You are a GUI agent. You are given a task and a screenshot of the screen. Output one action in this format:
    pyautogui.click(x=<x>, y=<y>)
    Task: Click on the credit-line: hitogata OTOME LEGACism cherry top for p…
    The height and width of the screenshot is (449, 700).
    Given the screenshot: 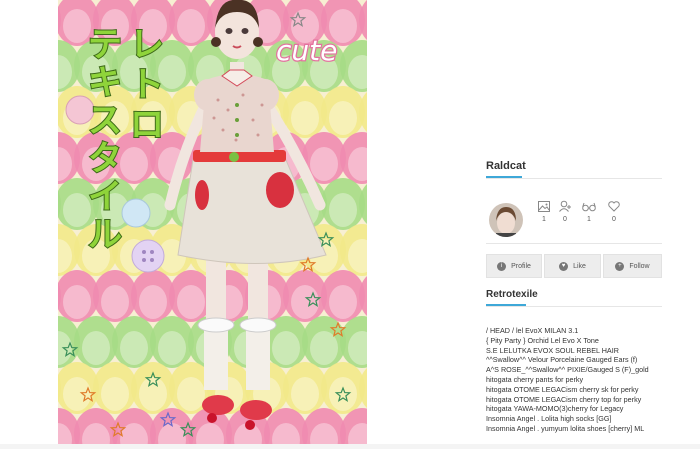 What is the action you would take?
    pyautogui.click(x=564, y=399)
    